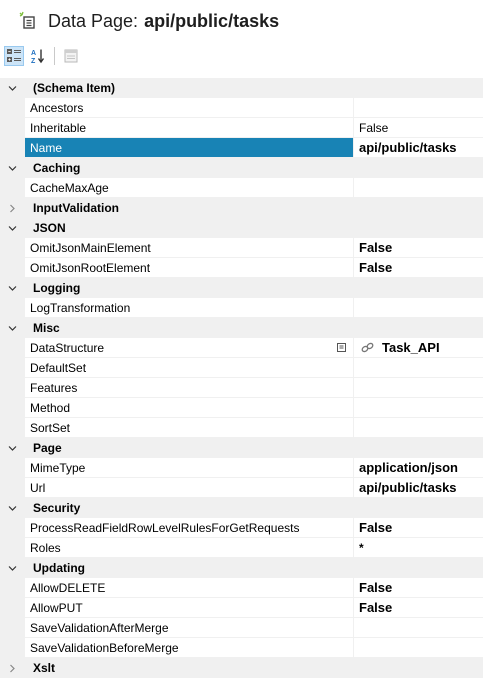 The width and height of the screenshot is (483, 680). Describe the element at coordinates (241, 668) in the screenshot. I see `category-row: Xslt` at that location.